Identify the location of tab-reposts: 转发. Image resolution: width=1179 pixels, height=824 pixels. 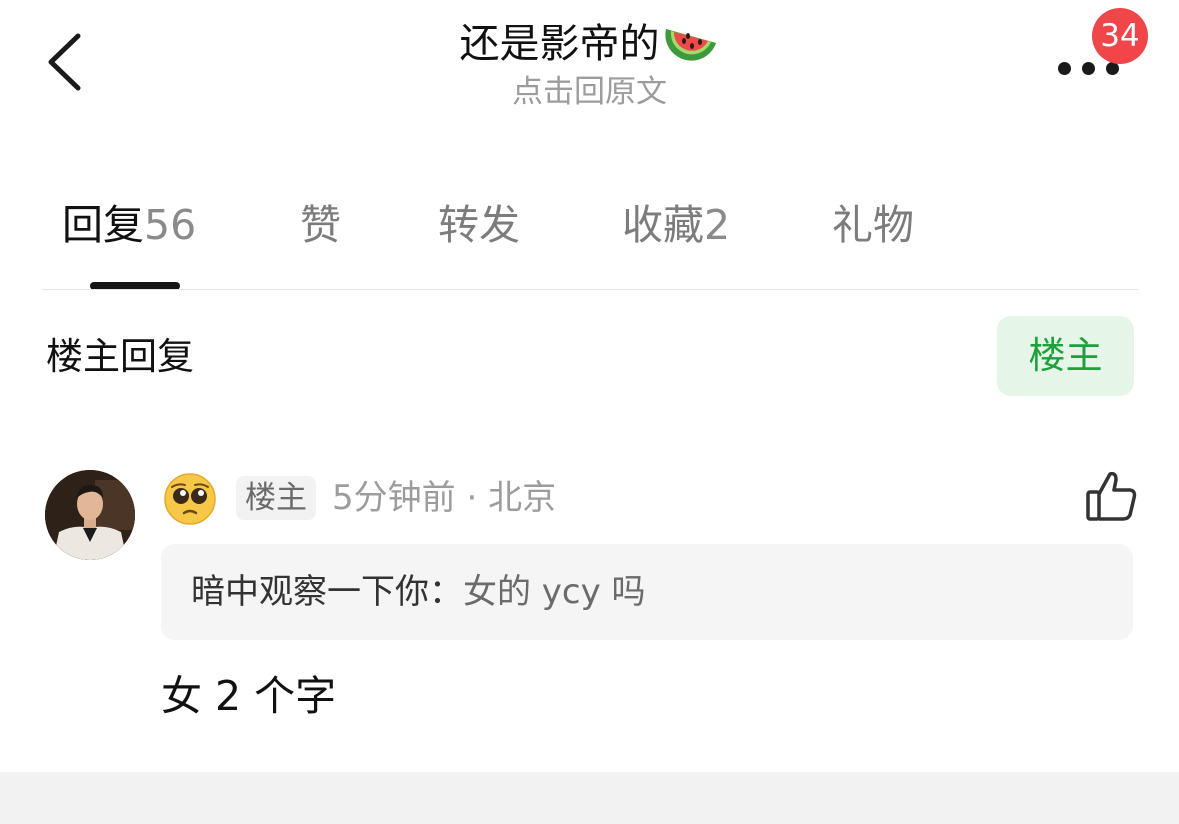
(479, 225).